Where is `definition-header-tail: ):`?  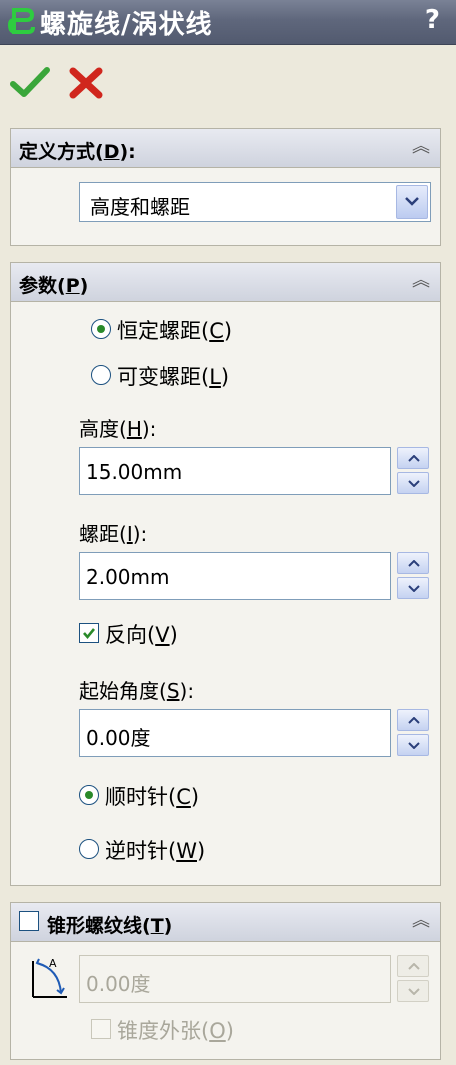
definition-header-tail: ): is located at coordinates (127, 152).